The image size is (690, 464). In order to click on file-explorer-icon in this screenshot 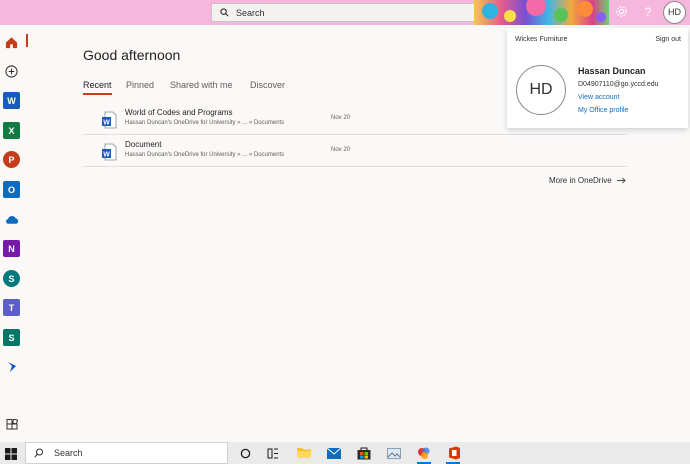, I will do `click(304, 453)`.